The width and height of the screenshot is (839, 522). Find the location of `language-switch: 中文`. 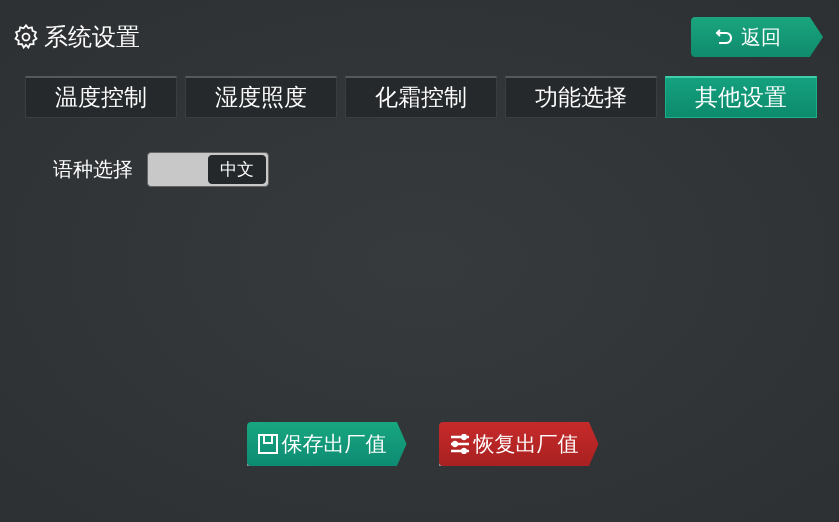

language-switch: 中文 is located at coordinates (208, 169).